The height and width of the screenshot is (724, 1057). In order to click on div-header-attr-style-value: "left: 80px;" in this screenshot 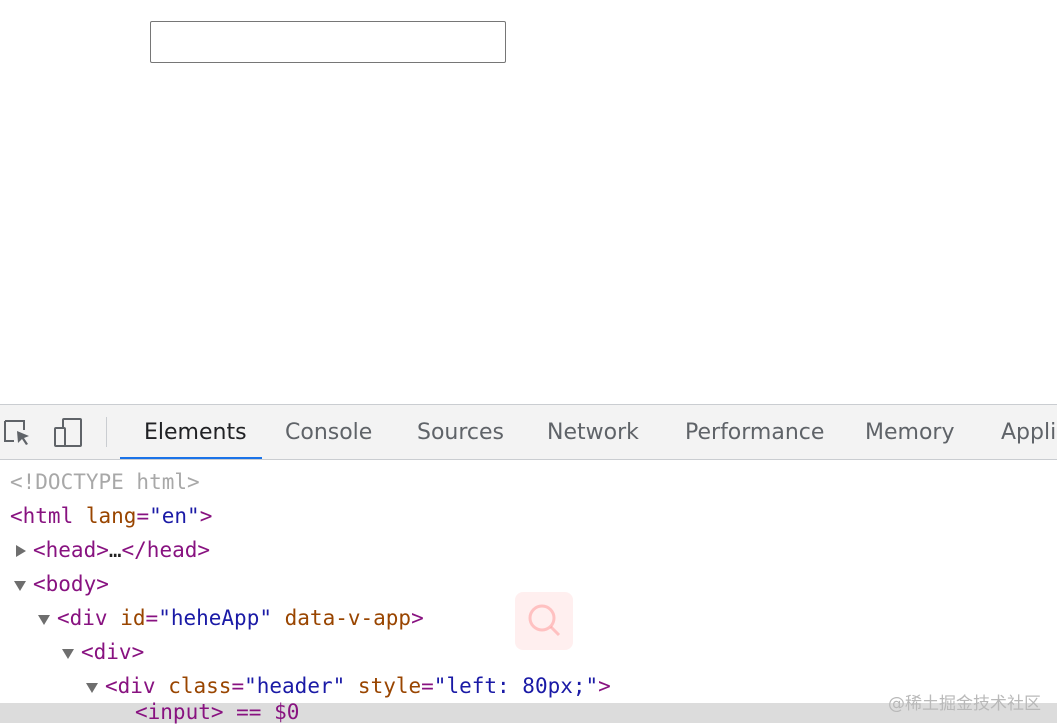, I will do `click(516, 686)`.